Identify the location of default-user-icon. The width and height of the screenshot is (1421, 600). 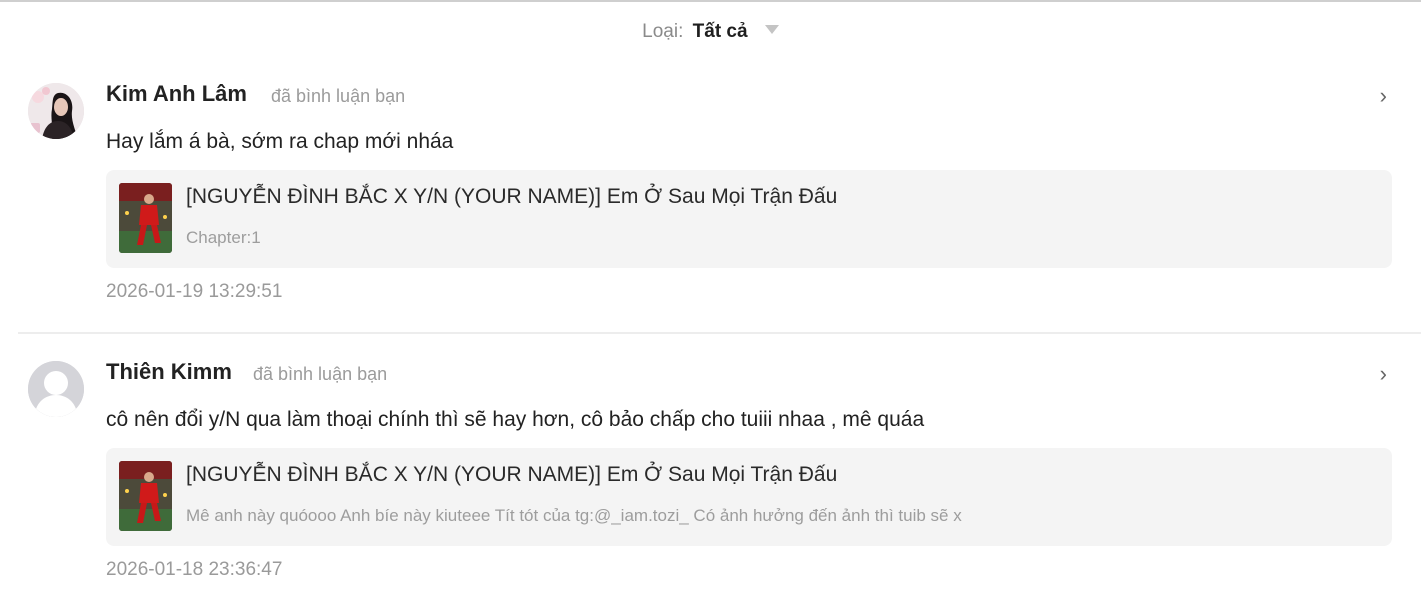
(56, 389).